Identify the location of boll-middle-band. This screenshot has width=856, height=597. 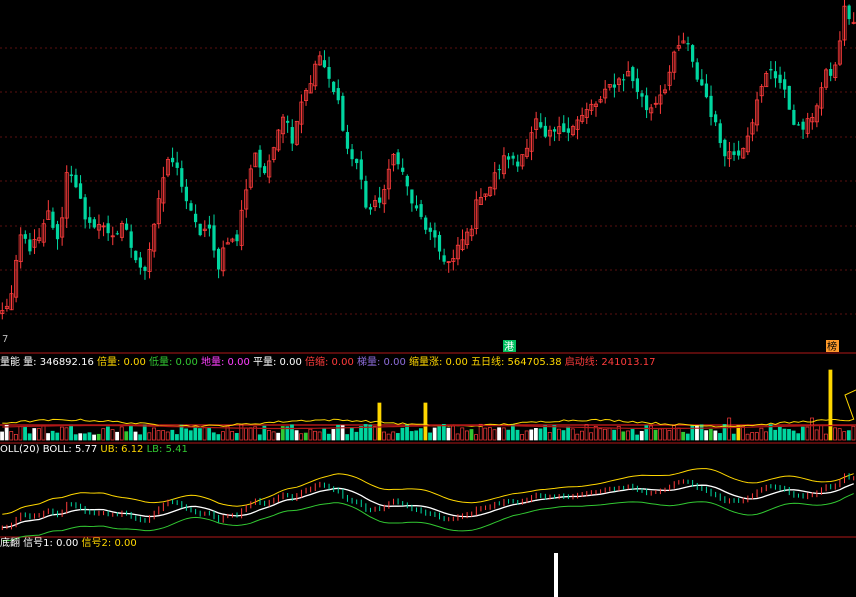
(428, 506).